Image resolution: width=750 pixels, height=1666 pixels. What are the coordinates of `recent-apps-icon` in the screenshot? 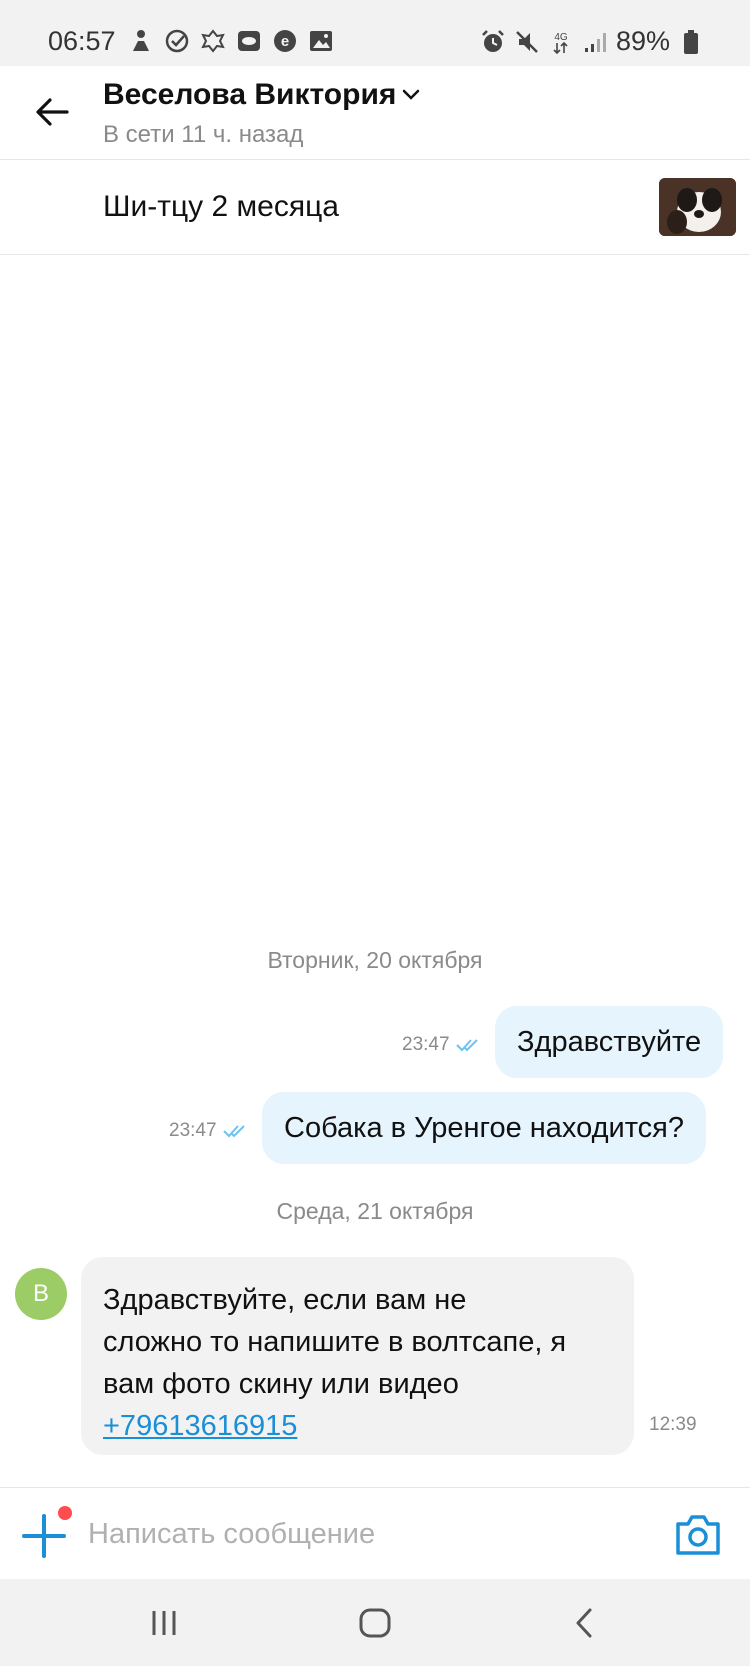 It's located at (164, 1623).